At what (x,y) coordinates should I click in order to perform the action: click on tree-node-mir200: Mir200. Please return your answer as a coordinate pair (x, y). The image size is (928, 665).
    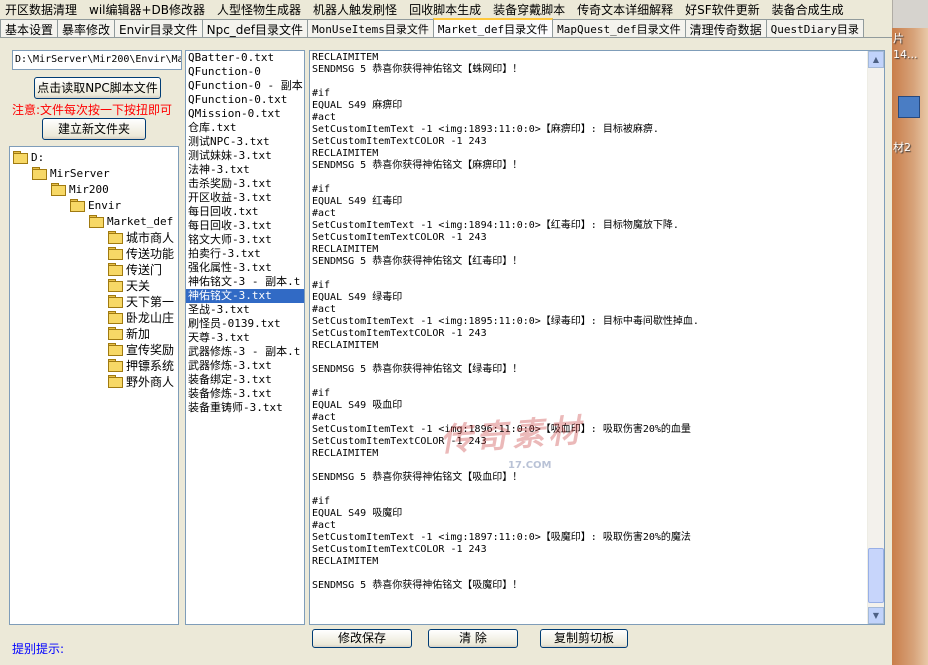
    Looking at the image, I should click on (79, 189).